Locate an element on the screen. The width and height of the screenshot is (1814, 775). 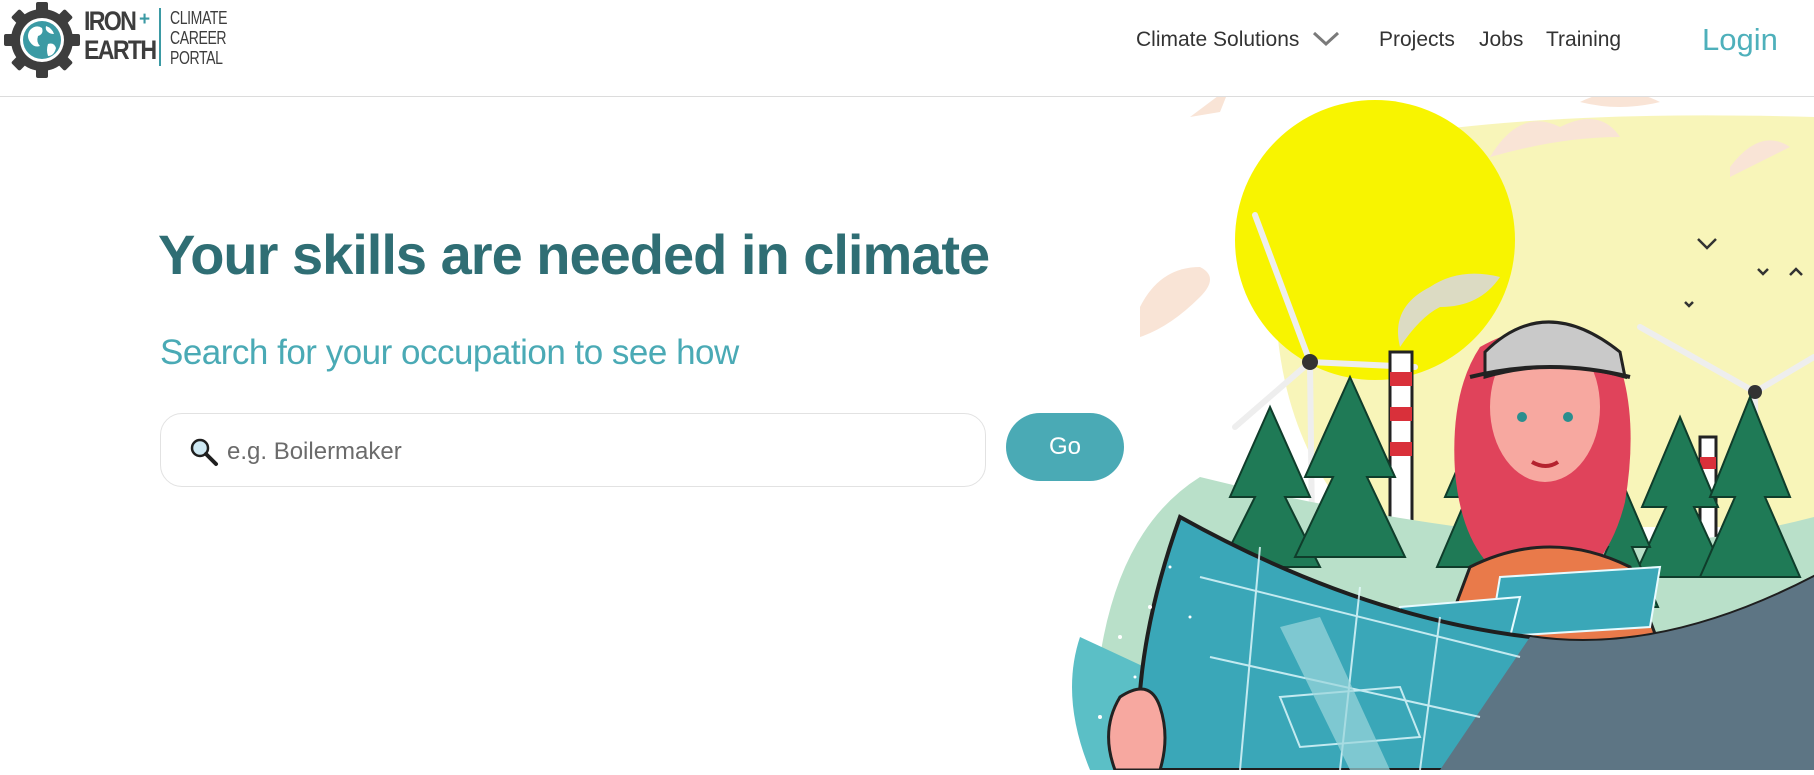
brand-name-line1: IRON is located at coordinates (110, 21).